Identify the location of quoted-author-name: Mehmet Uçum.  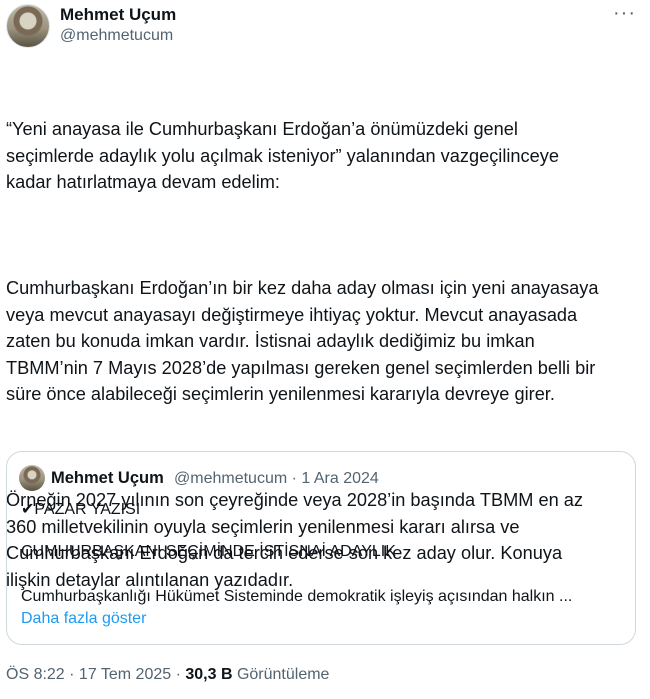
(107, 478).